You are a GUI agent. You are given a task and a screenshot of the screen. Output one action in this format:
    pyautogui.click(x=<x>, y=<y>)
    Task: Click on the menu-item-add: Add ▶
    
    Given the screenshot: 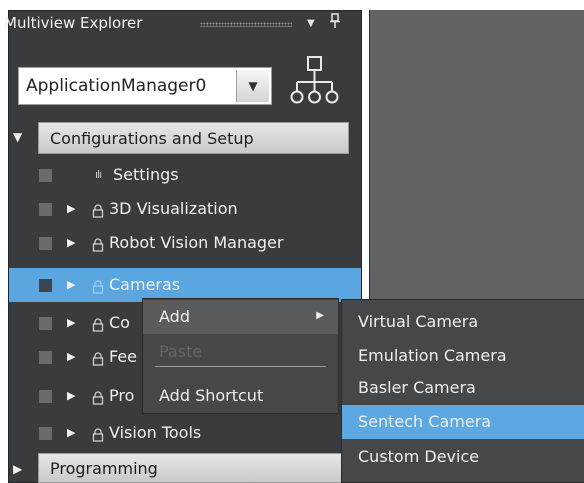 What is the action you would take?
    pyautogui.click(x=240, y=317)
    